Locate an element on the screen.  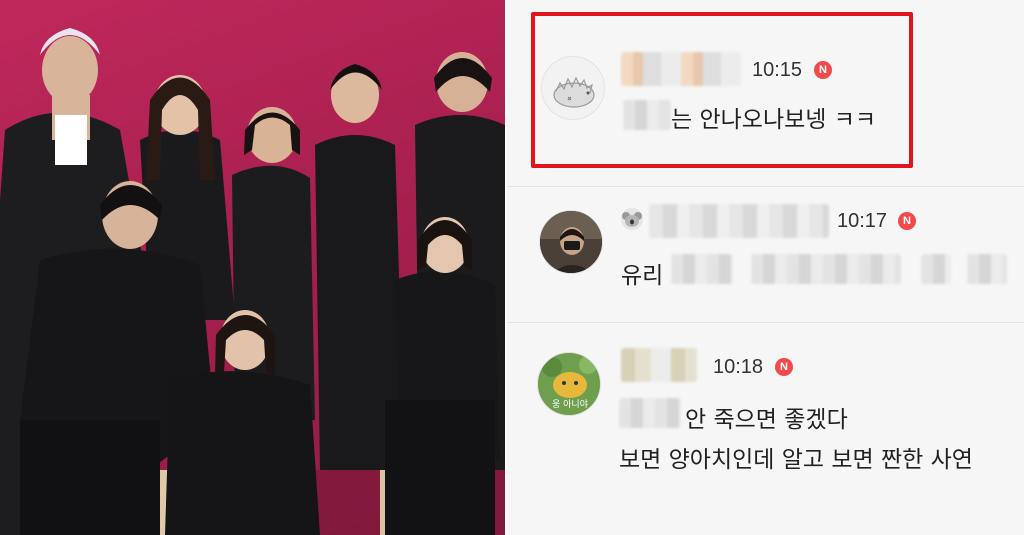
comment-time: 10:17 is located at coordinates (862, 221).